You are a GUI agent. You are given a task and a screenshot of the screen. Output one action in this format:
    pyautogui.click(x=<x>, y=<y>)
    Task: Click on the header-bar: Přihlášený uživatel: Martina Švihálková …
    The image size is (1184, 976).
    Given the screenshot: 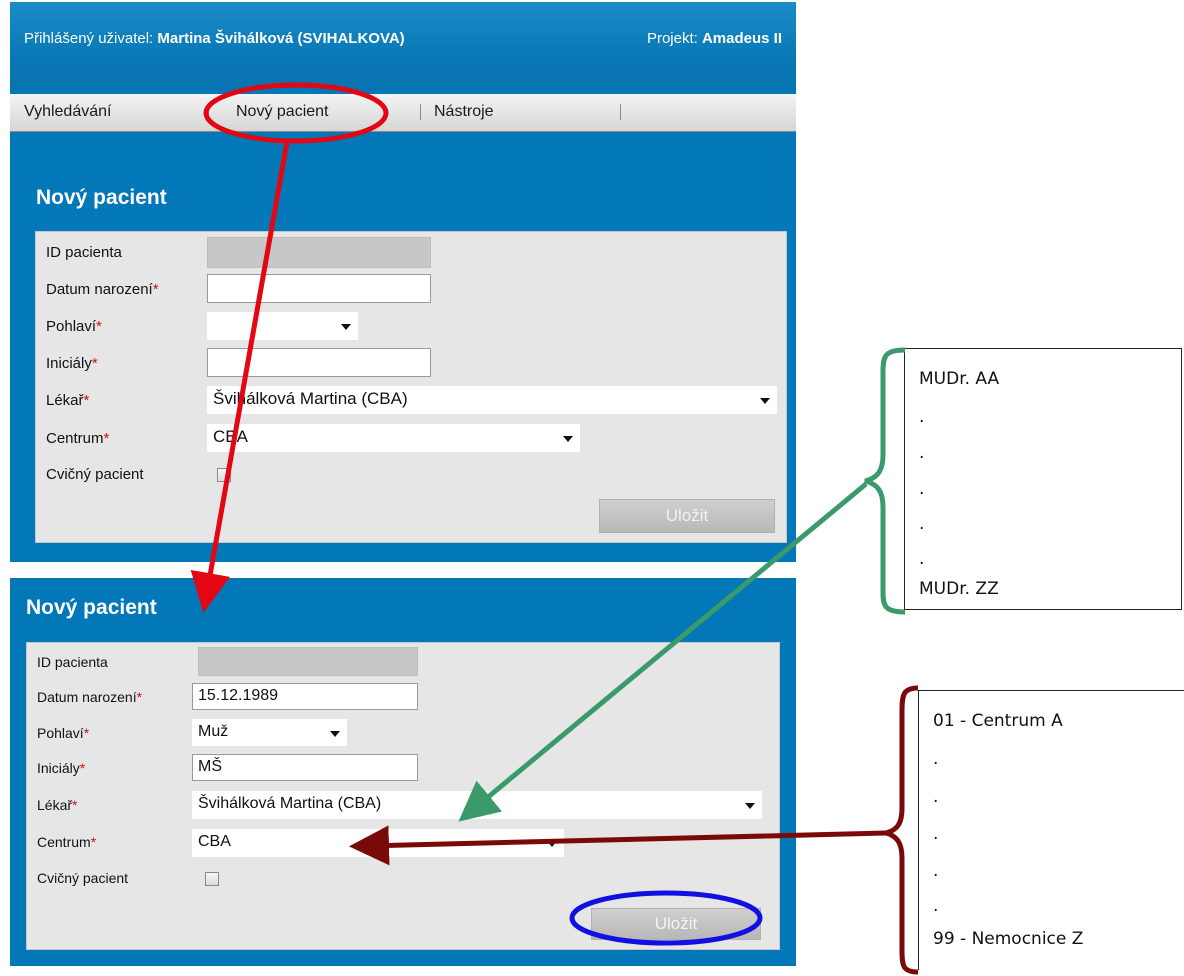 What is the action you would take?
    pyautogui.click(x=403, y=46)
    